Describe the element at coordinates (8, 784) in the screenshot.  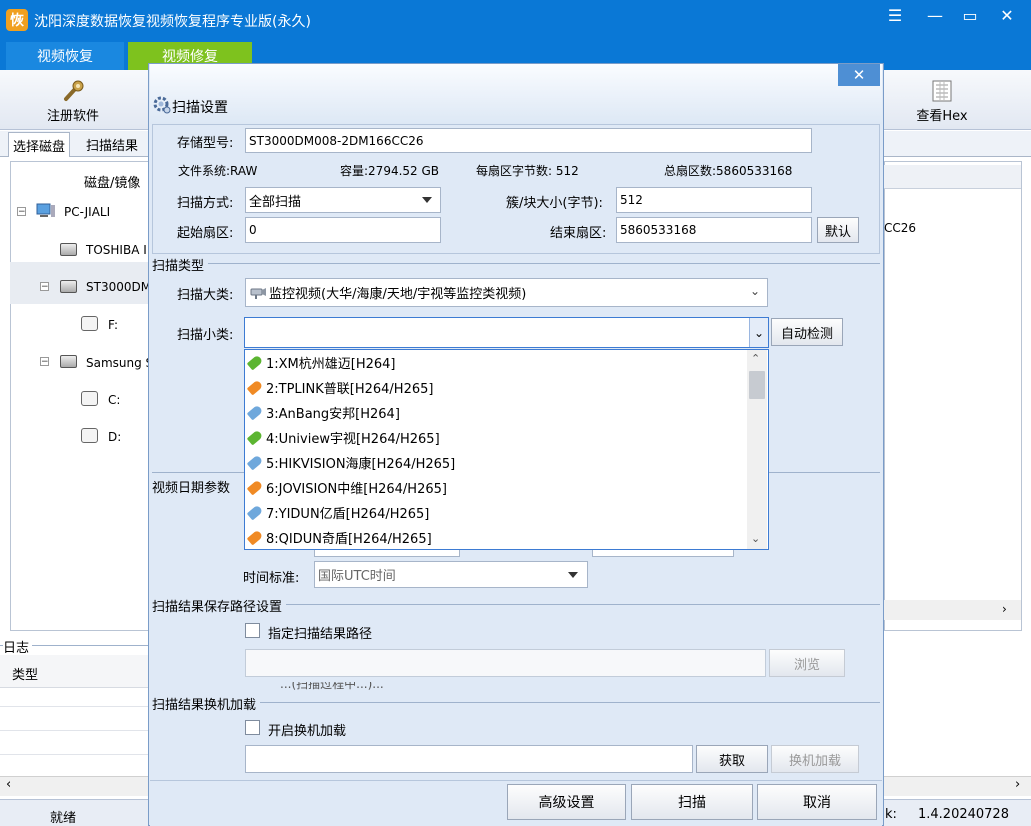
I see `scroll-left-icon: ‹` at that location.